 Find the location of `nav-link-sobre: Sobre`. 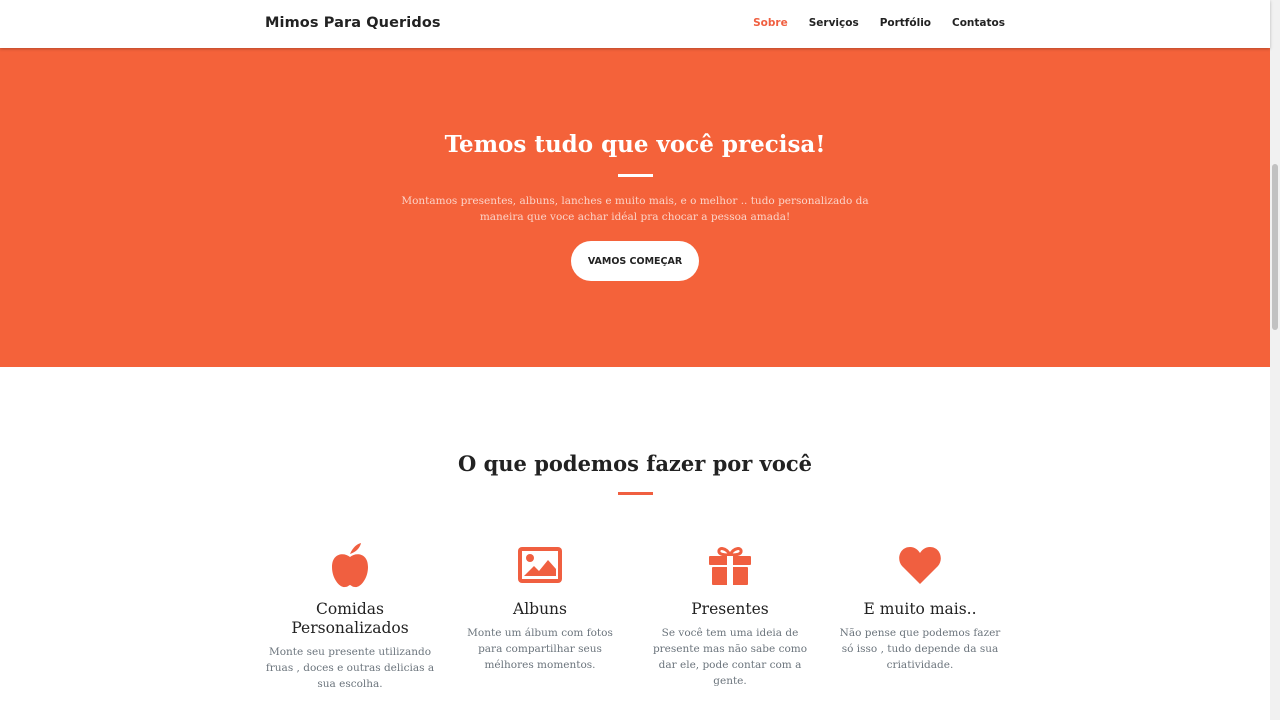

nav-link-sobre: Sobre is located at coordinates (770, 23).